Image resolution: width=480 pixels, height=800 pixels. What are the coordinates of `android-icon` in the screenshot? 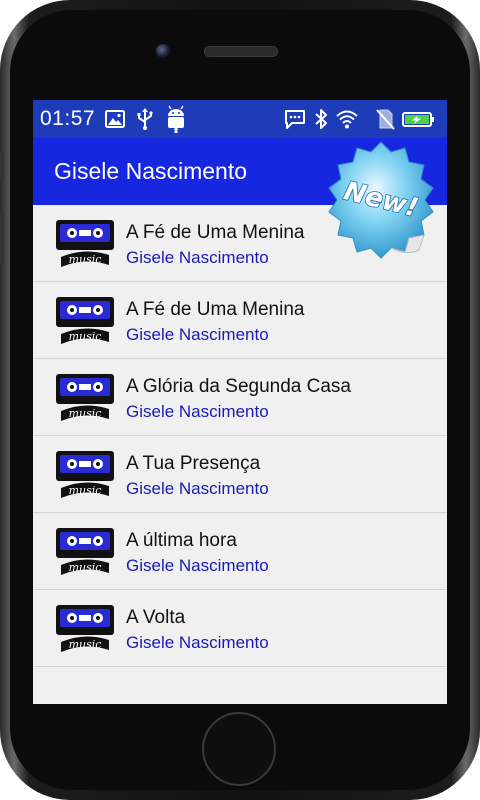 It's located at (176, 119).